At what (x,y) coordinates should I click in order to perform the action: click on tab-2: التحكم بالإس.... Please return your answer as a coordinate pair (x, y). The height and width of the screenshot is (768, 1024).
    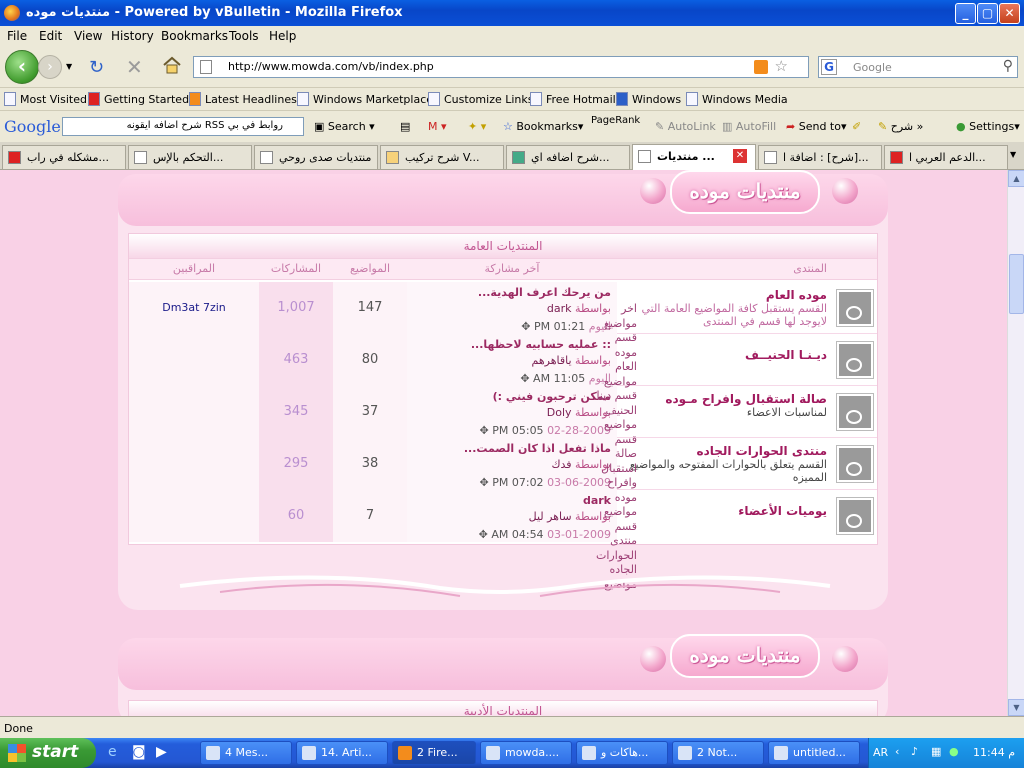
    Looking at the image, I should click on (190, 157).